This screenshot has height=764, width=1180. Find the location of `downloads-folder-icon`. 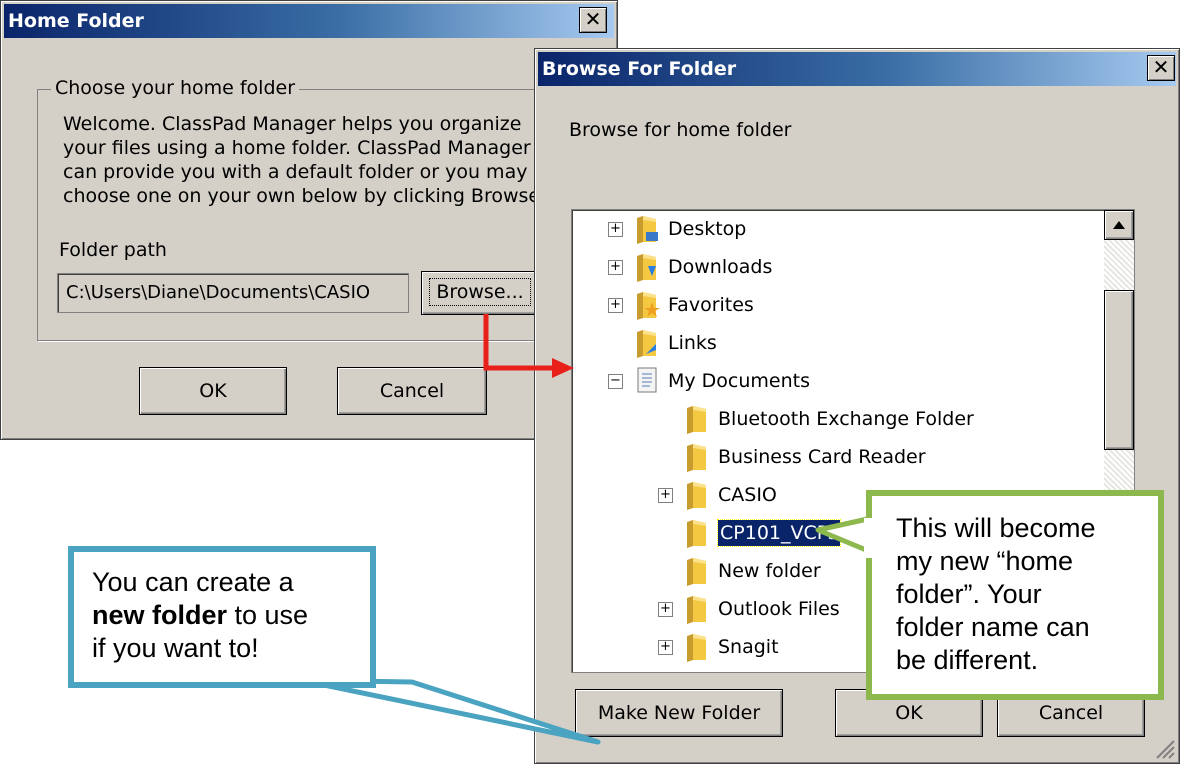

downloads-folder-icon is located at coordinates (646, 268).